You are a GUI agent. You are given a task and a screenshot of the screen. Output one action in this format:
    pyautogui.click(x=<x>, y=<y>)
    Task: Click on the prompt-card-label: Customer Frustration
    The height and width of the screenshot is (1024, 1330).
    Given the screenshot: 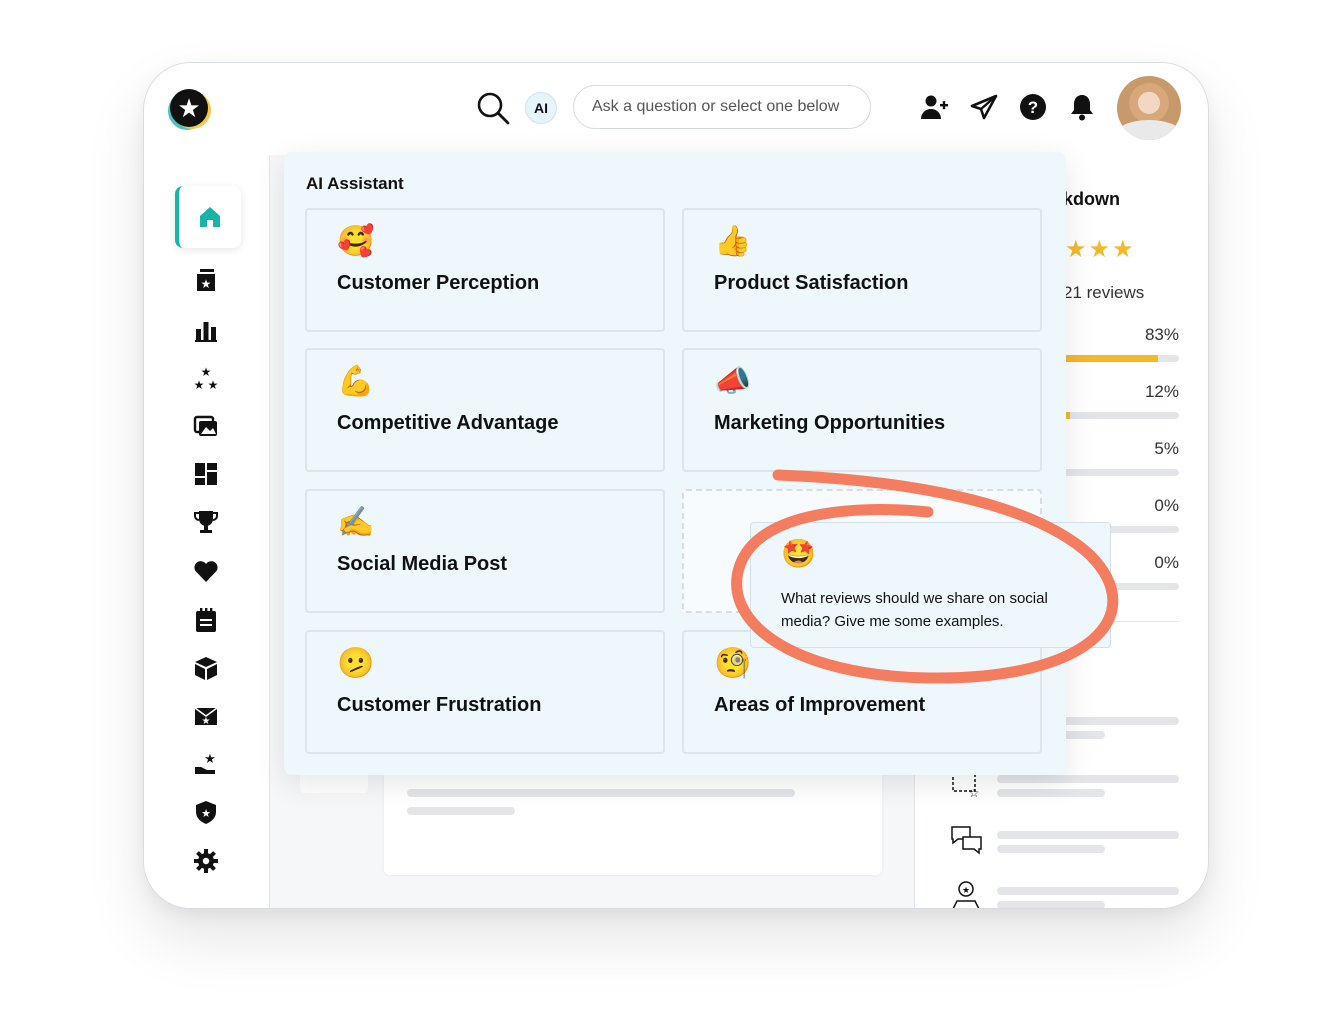 What is the action you would take?
    pyautogui.click(x=439, y=705)
    